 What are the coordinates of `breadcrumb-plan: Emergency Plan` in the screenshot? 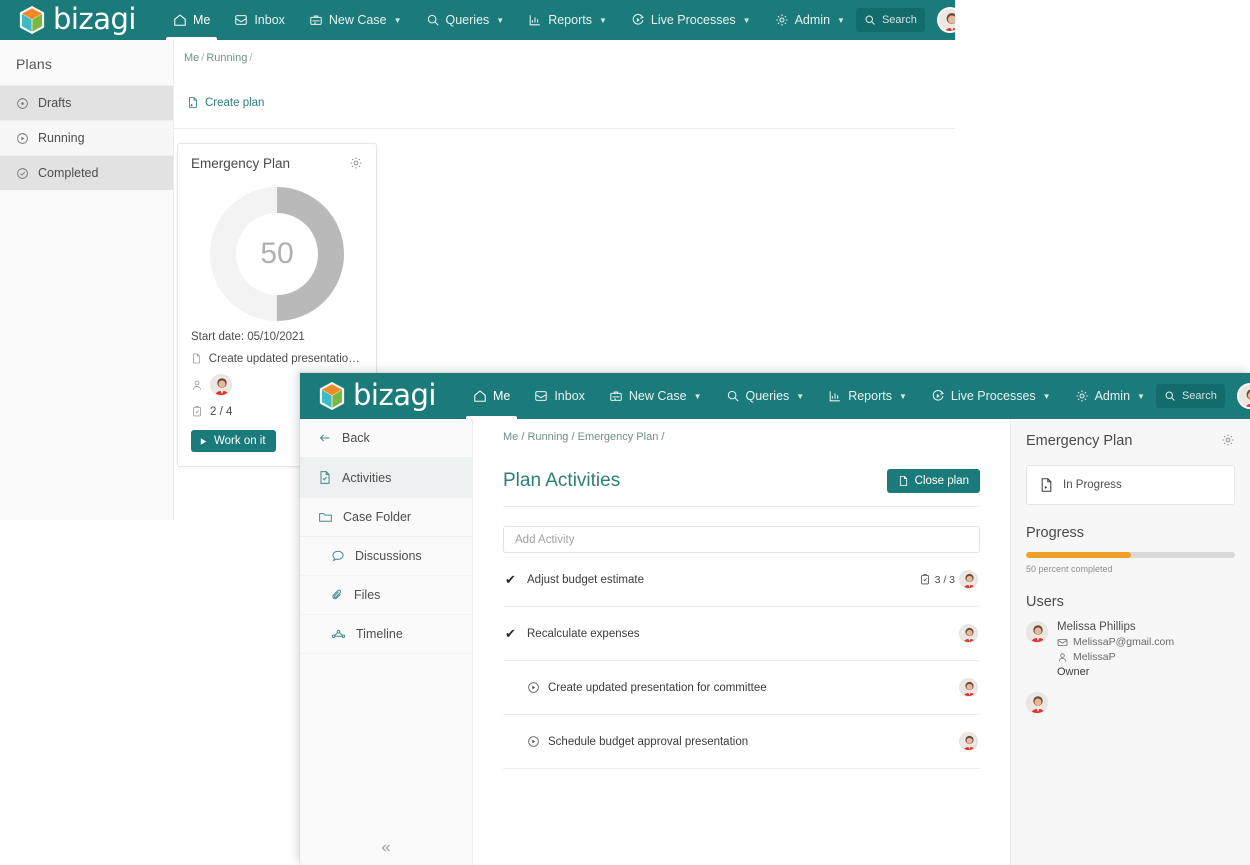 It's located at (618, 437).